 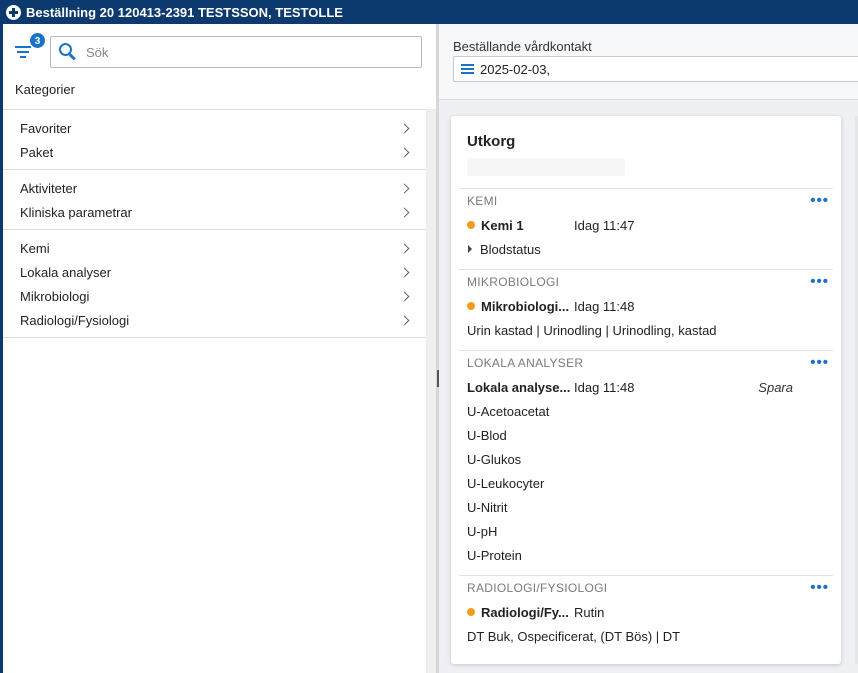 I want to click on test-item: U-Glukos, so click(x=646, y=459).